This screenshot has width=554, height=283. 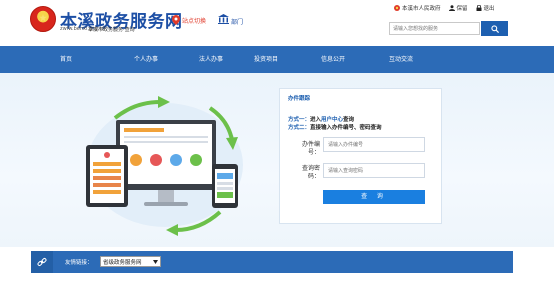 I want to click on nav-item-home: 首页, so click(x=66, y=59).